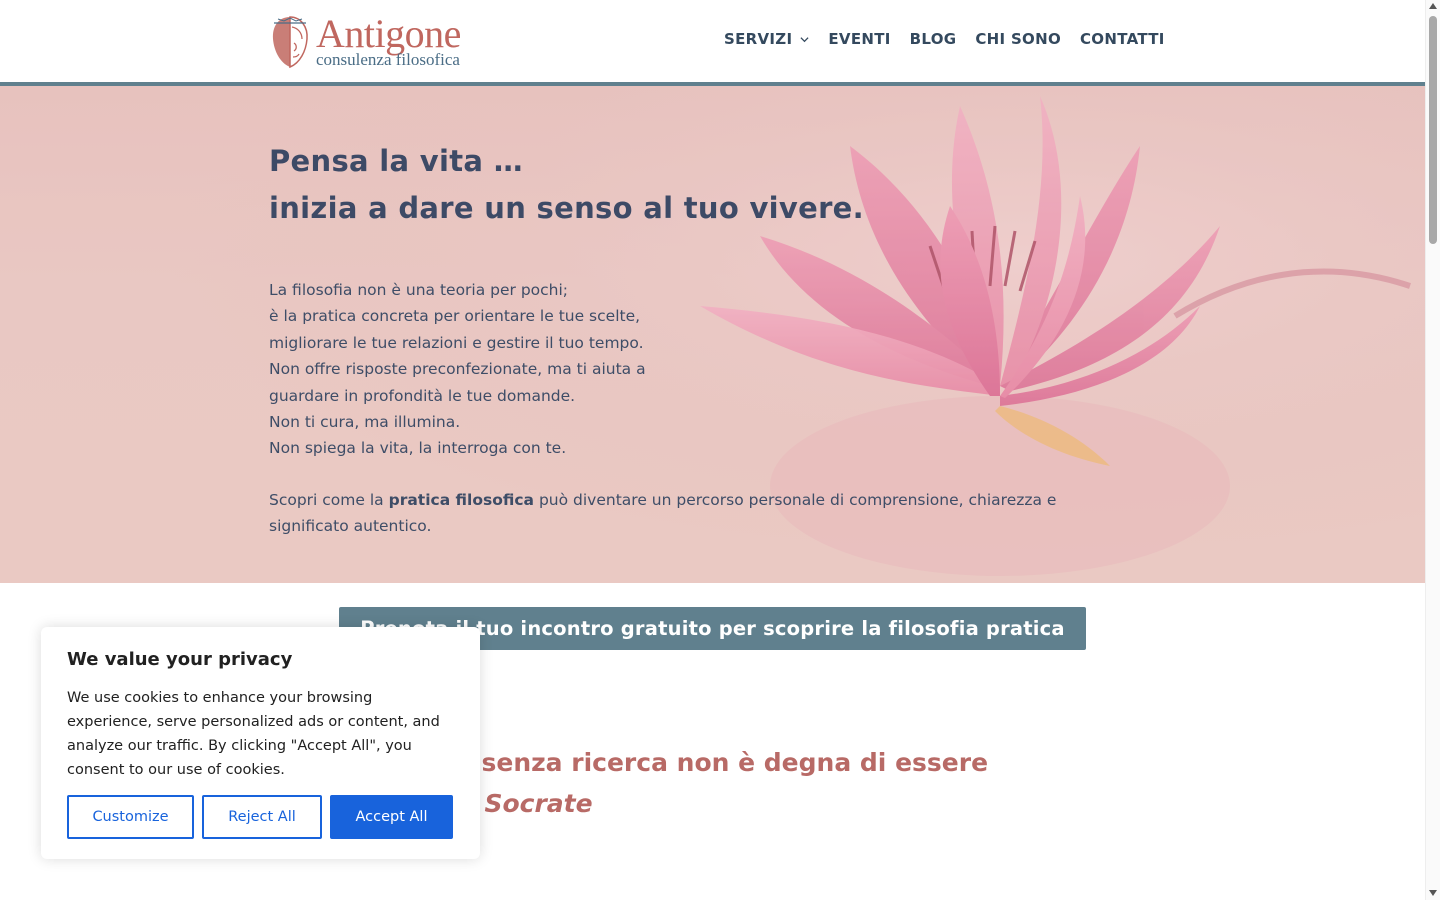  I want to click on hero-title-line: inizia a dare un senso al tuo vivere., so click(566, 208).